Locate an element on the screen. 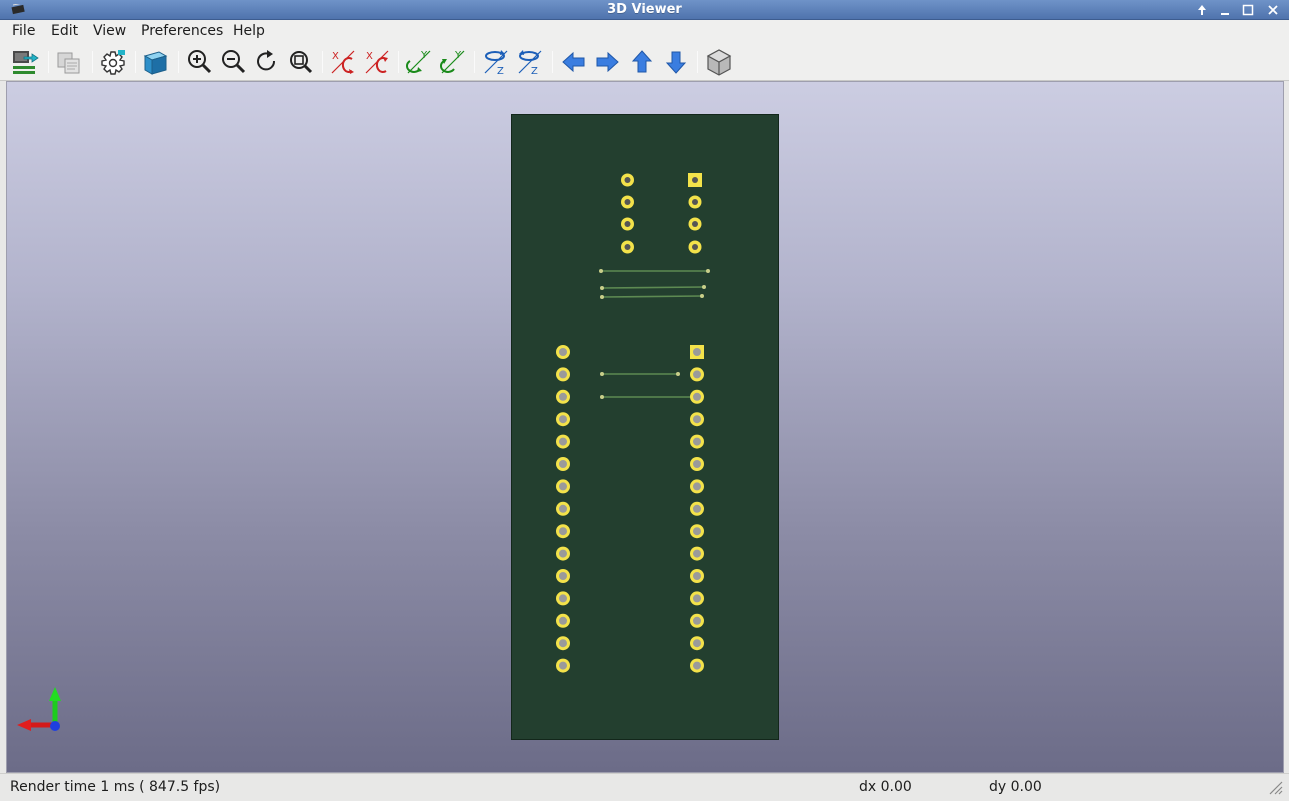  dip-pads-right is located at coordinates (697, 509).